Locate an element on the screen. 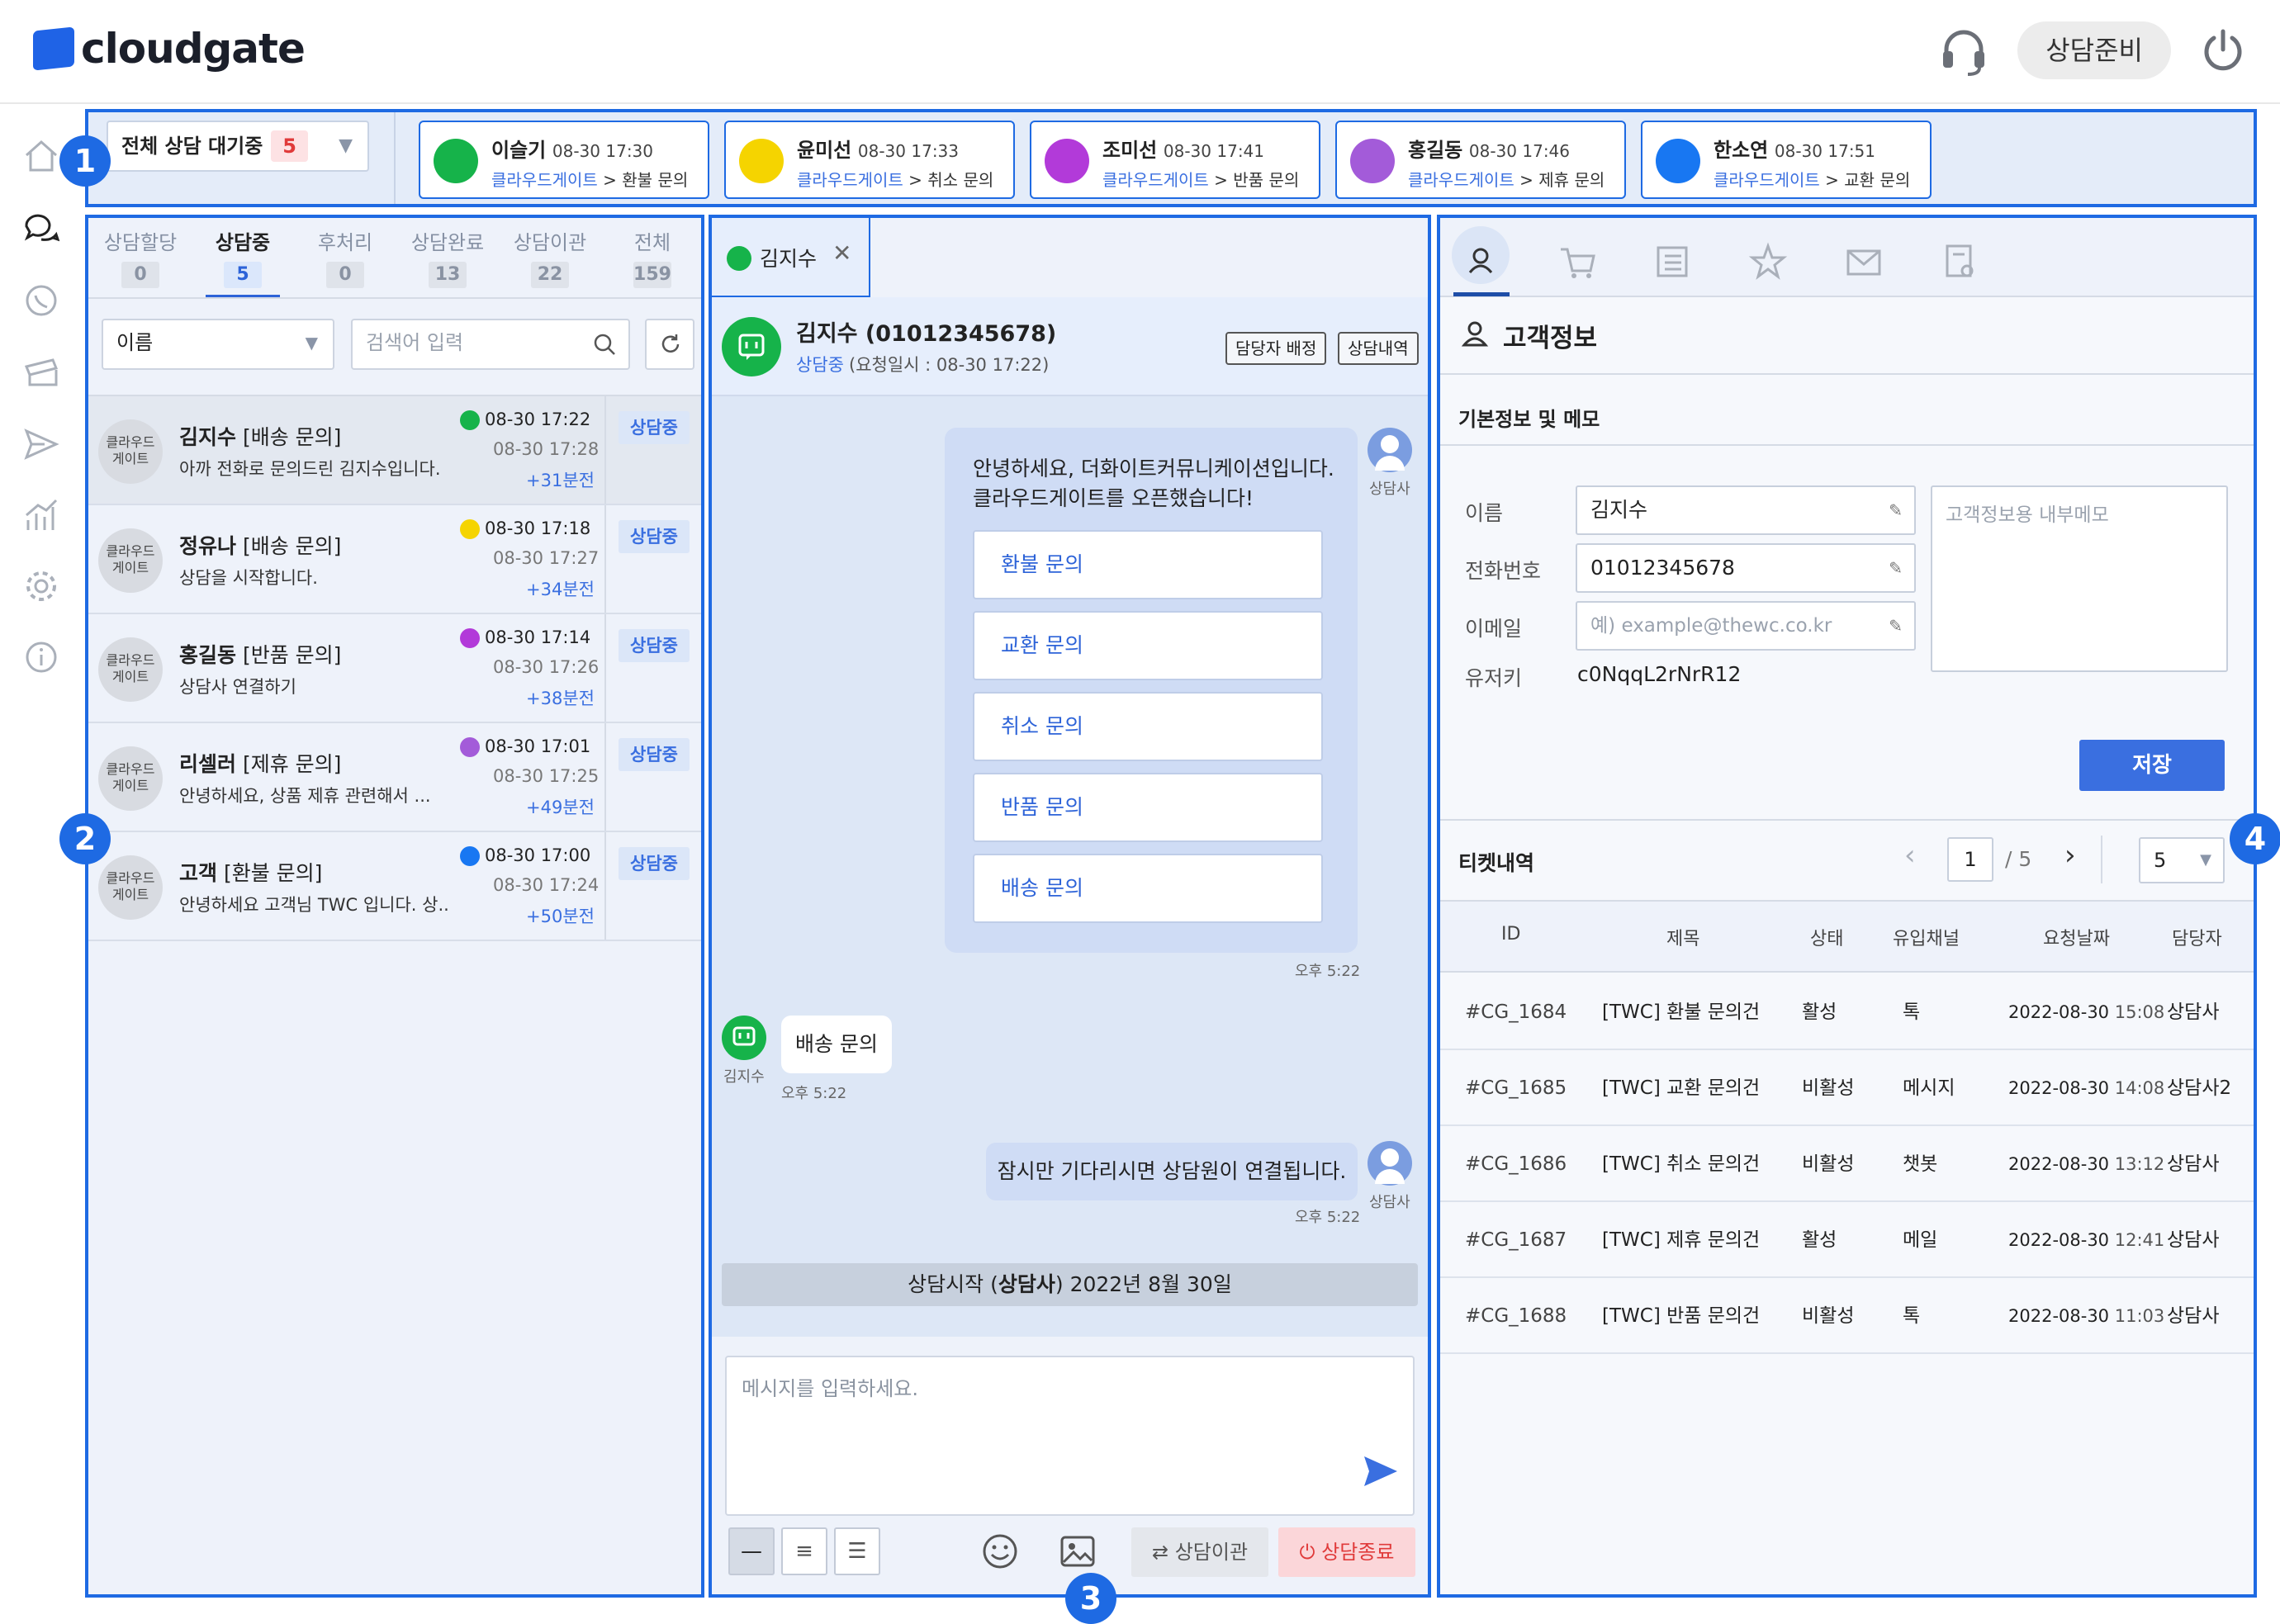  close-icon: ✕ is located at coordinates (842, 253).